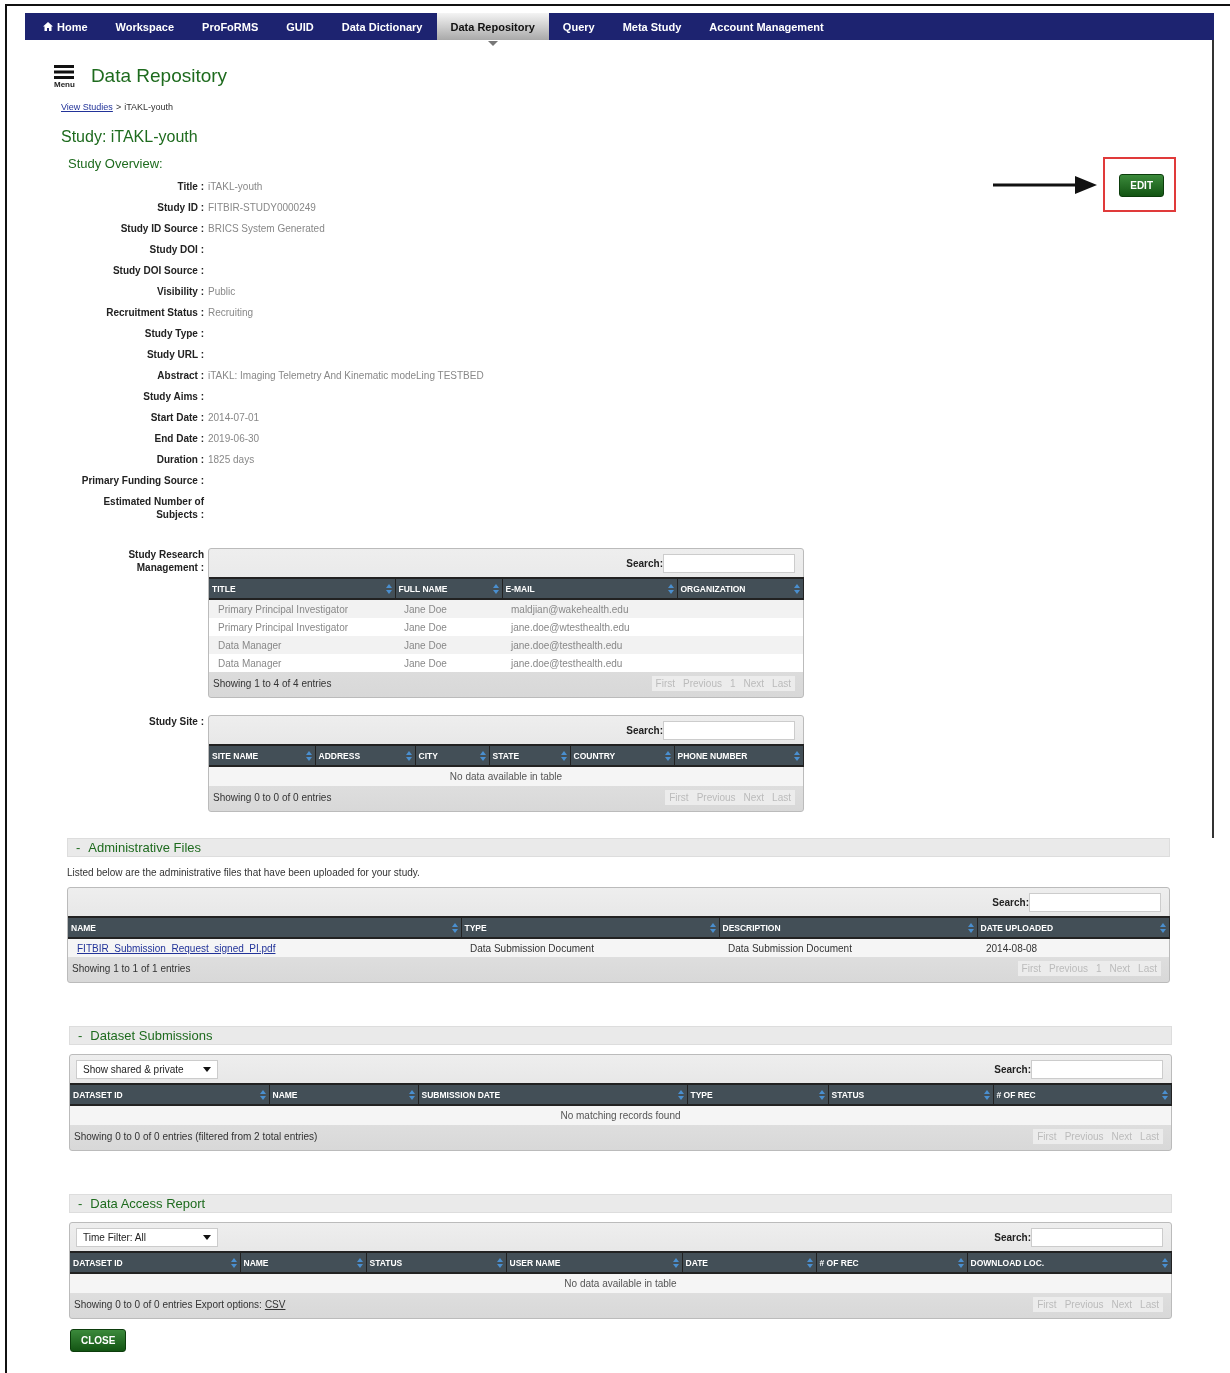 The image size is (1230, 1373). I want to click on field-value: 2014-07-01, so click(234, 417).